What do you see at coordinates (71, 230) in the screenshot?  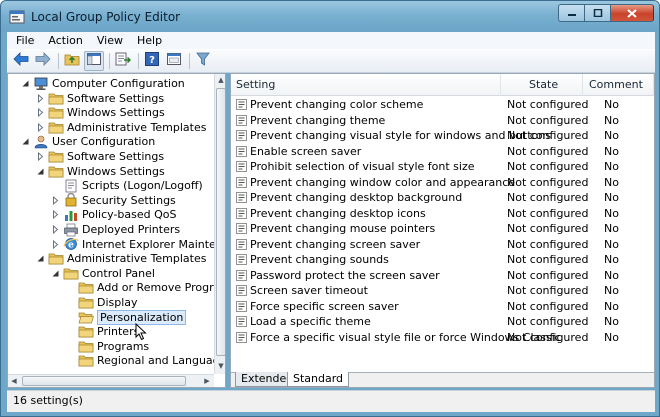 I see `printer-icon` at bounding box center [71, 230].